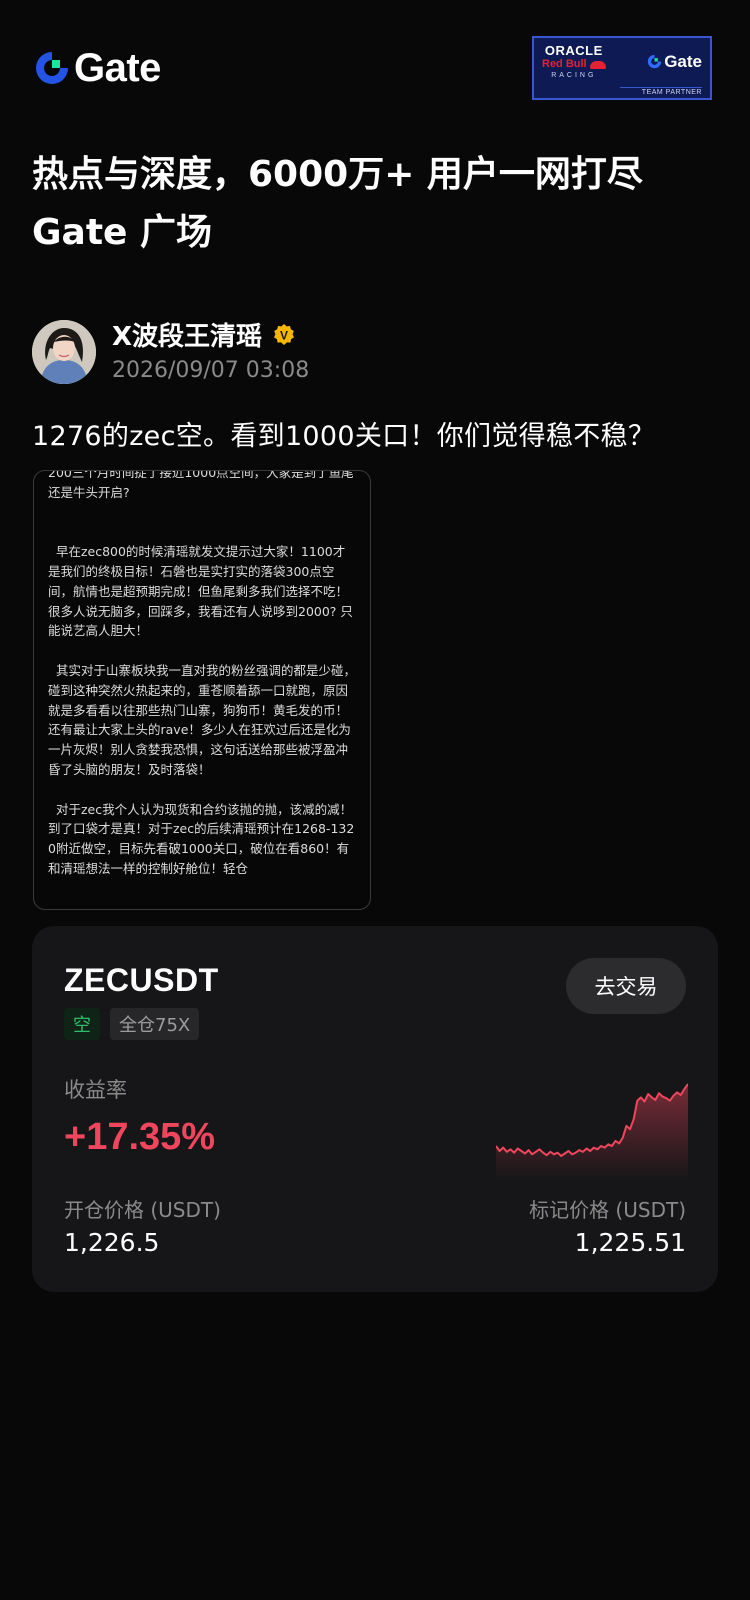  I want to click on gate-logo-icon, so click(52, 68).